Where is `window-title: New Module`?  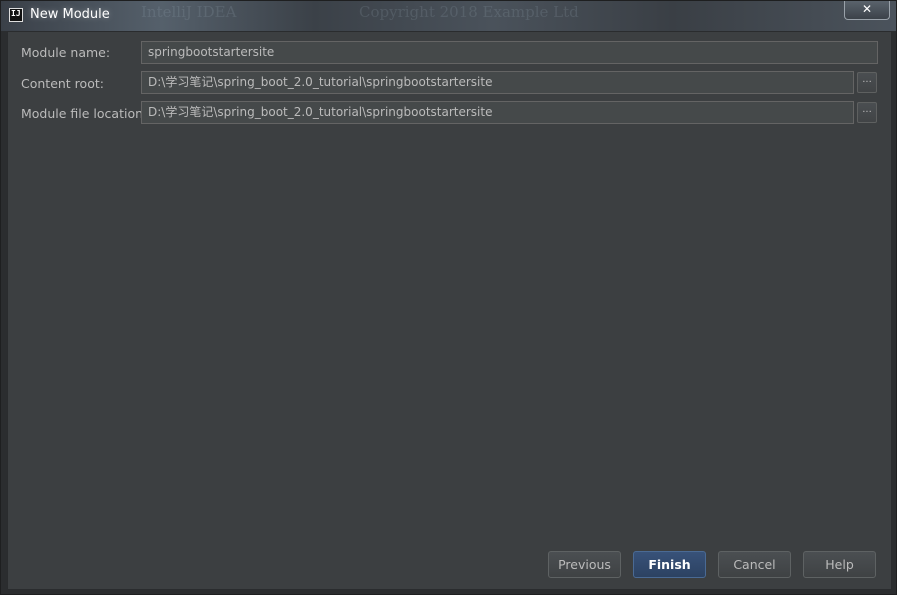
window-title: New Module is located at coordinates (70, 14).